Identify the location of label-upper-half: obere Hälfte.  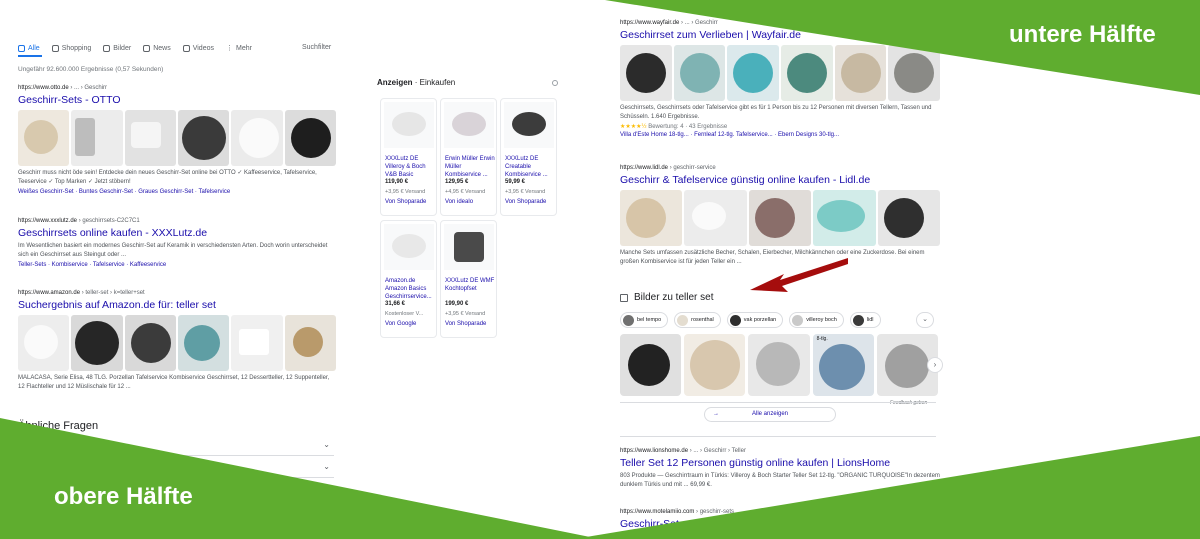
(123, 496).